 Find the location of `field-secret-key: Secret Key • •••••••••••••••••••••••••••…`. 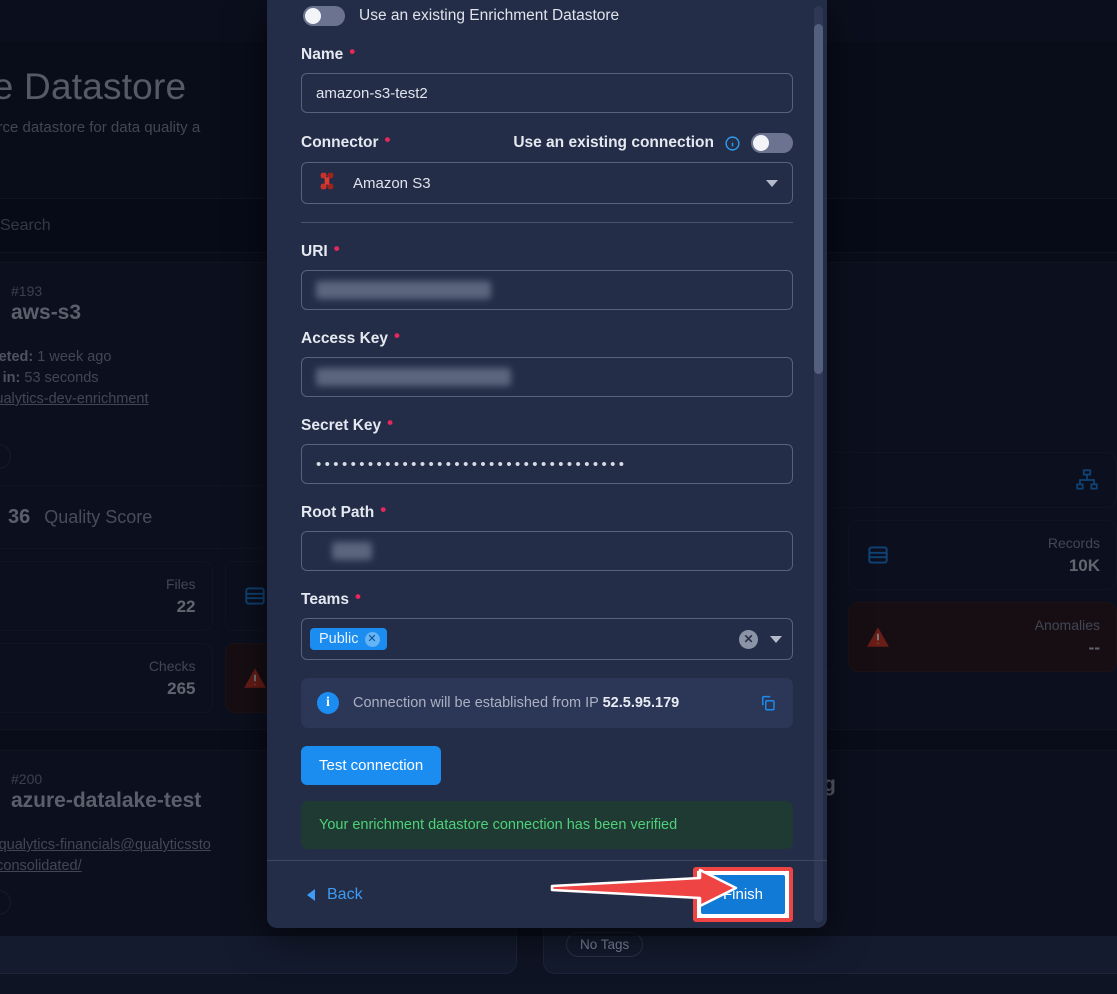

field-secret-key: Secret Key • •••••••••••••••••••••••••••… is located at coordinates (547, 450).